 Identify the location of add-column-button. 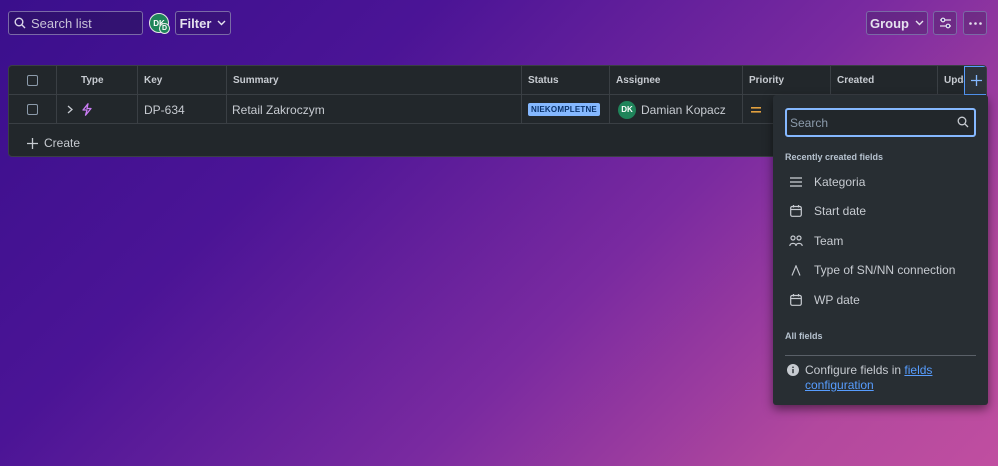
(975, 80).